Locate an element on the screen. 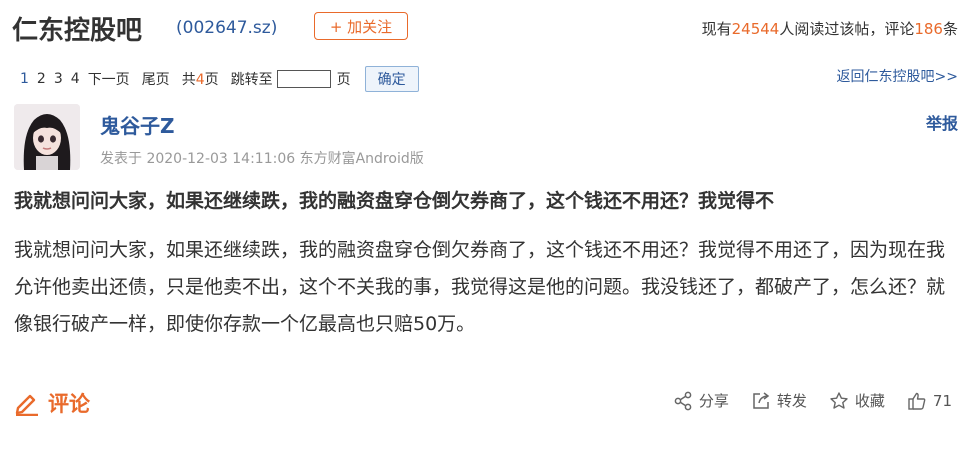  follow-button: + 加关注 is located at coordinates (361, 26).